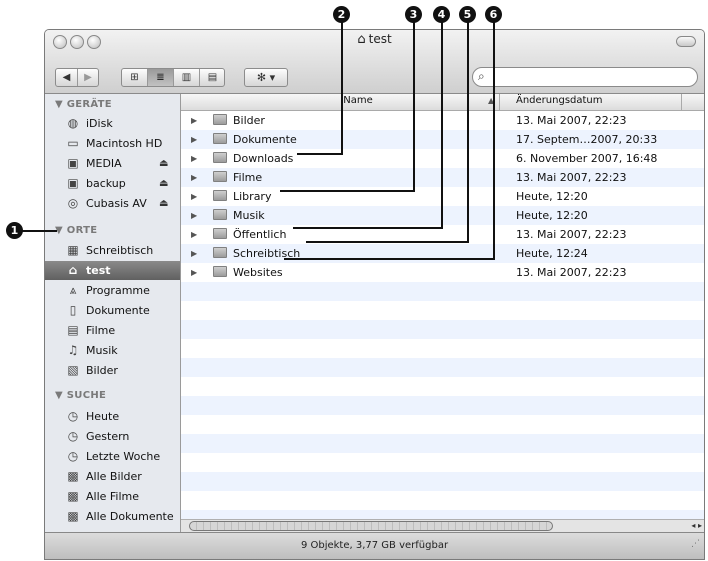  I want to click on file-name: Downloads, so click(263, 158).